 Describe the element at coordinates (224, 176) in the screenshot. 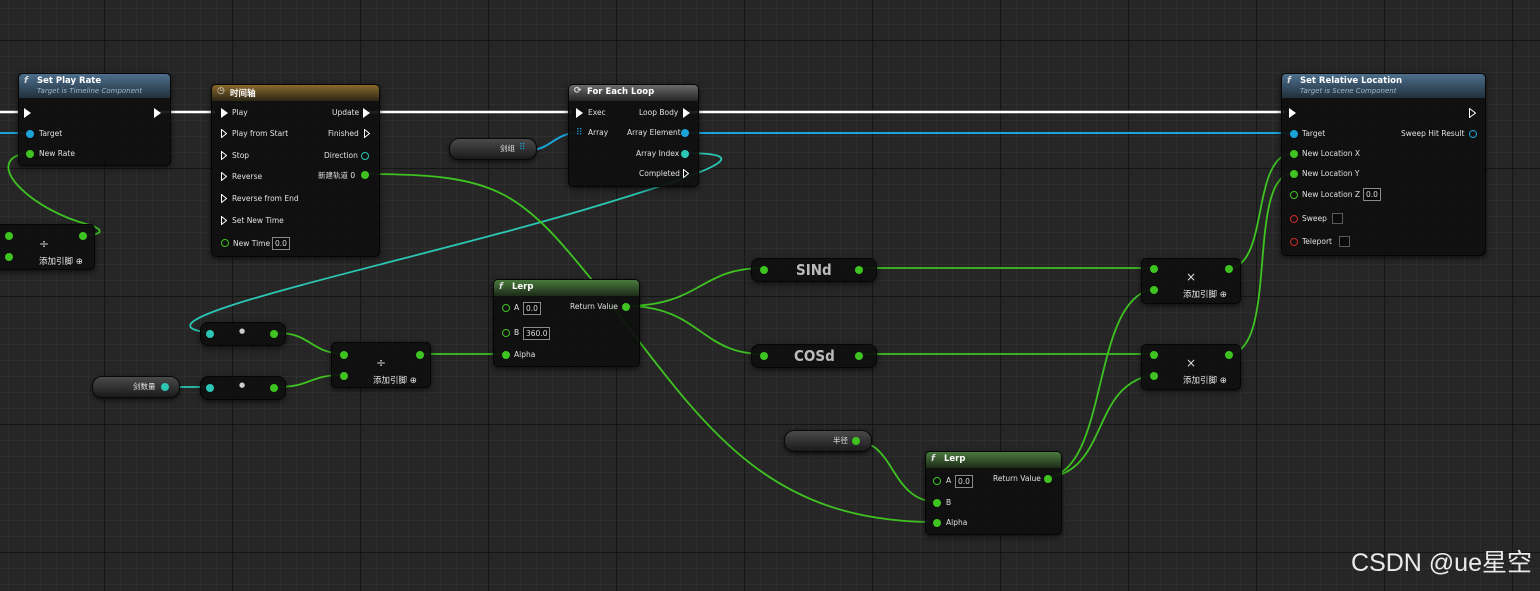

I see `reverse-exec-pin` at that location.